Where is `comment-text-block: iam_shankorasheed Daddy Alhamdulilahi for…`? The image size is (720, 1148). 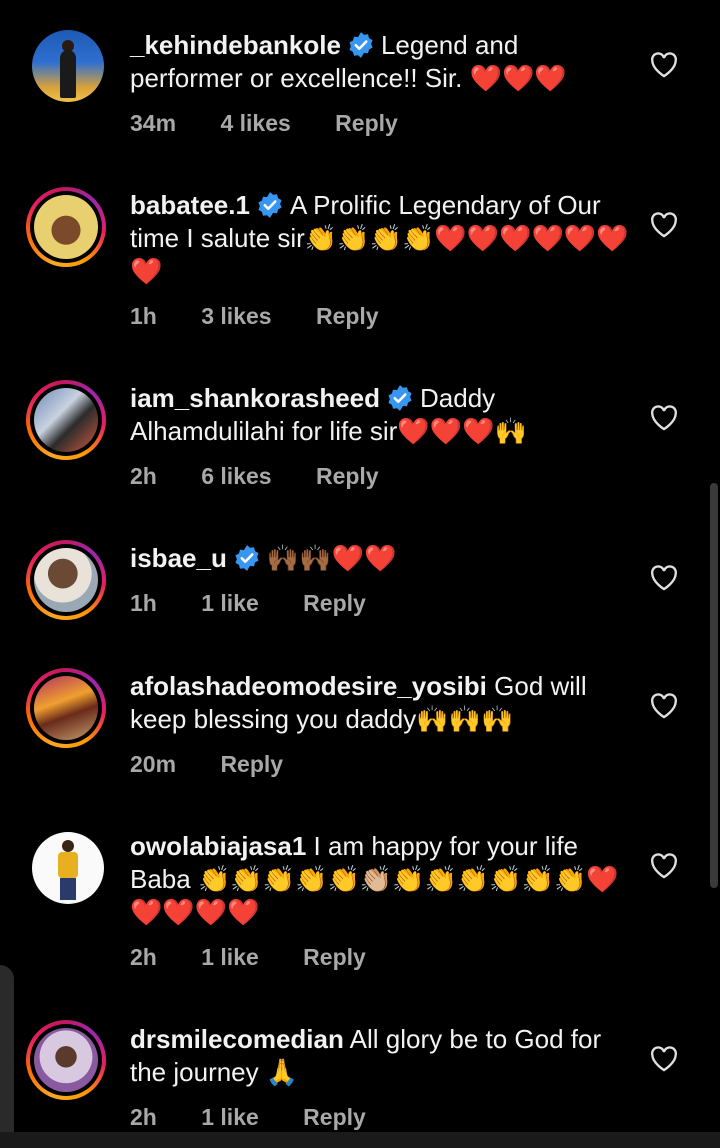 comment-text-block: iam_shankorasheed Daddy Alhamdulilahi for… is located at coordinates (380, 415).